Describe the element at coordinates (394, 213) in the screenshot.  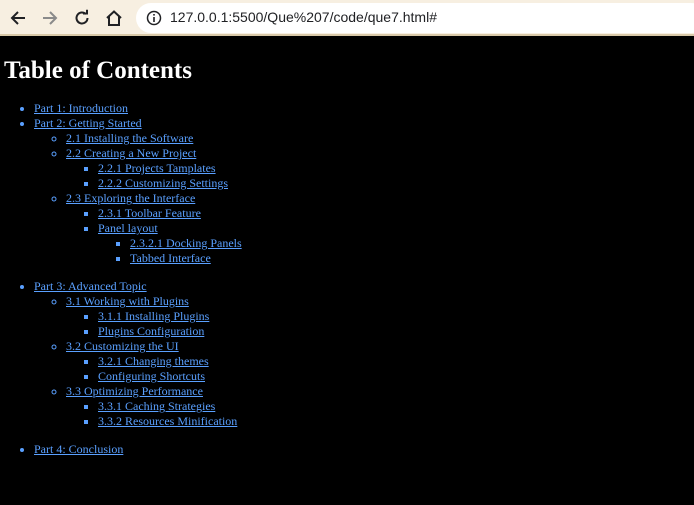
I see `toc-item: 2.3.1 Toolbar Feature` at that location.